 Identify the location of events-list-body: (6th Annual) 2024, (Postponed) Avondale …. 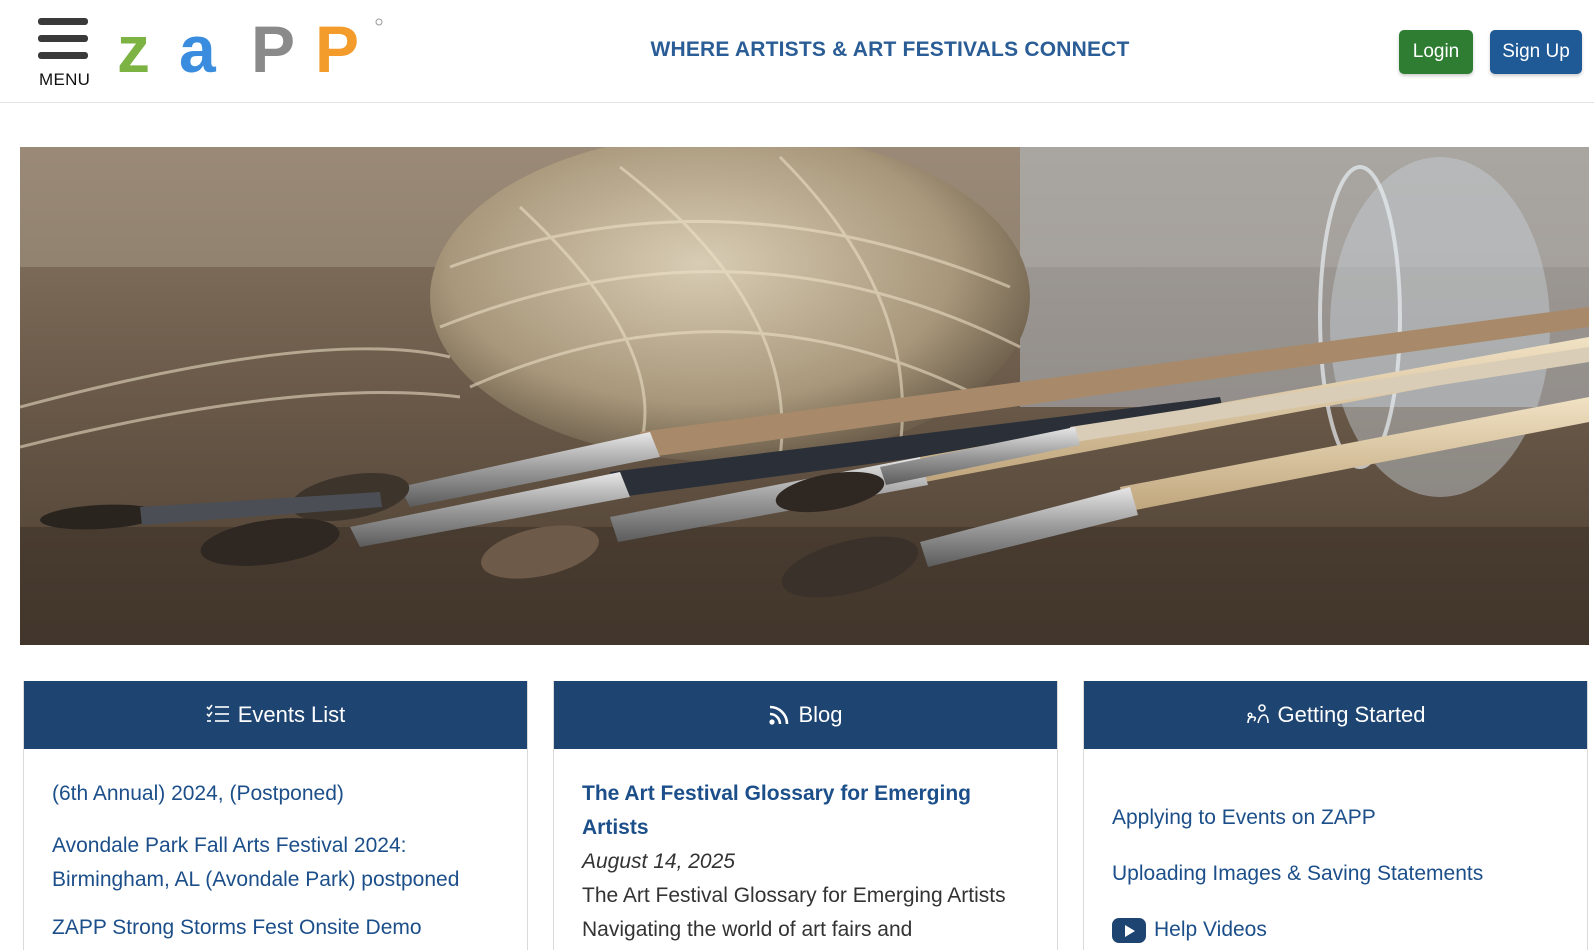
(275, 849).